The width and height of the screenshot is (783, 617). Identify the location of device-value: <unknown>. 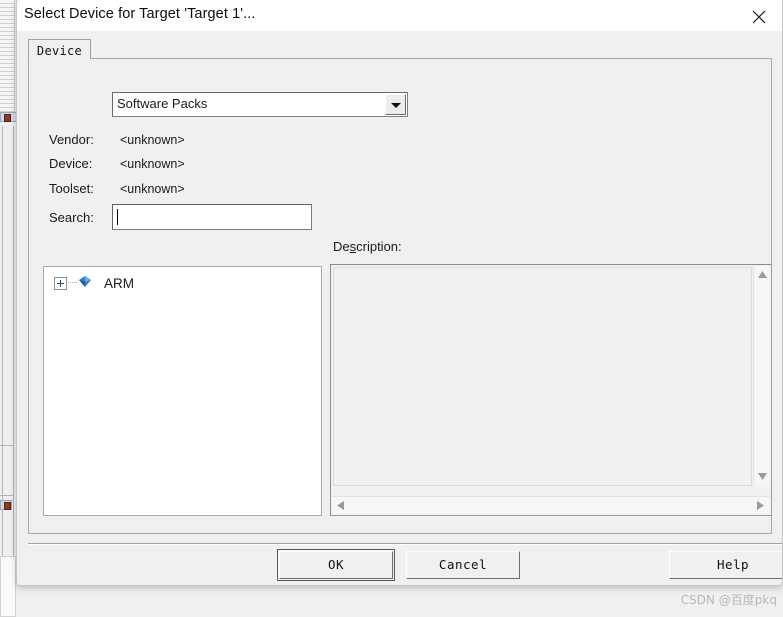
(152, 164).